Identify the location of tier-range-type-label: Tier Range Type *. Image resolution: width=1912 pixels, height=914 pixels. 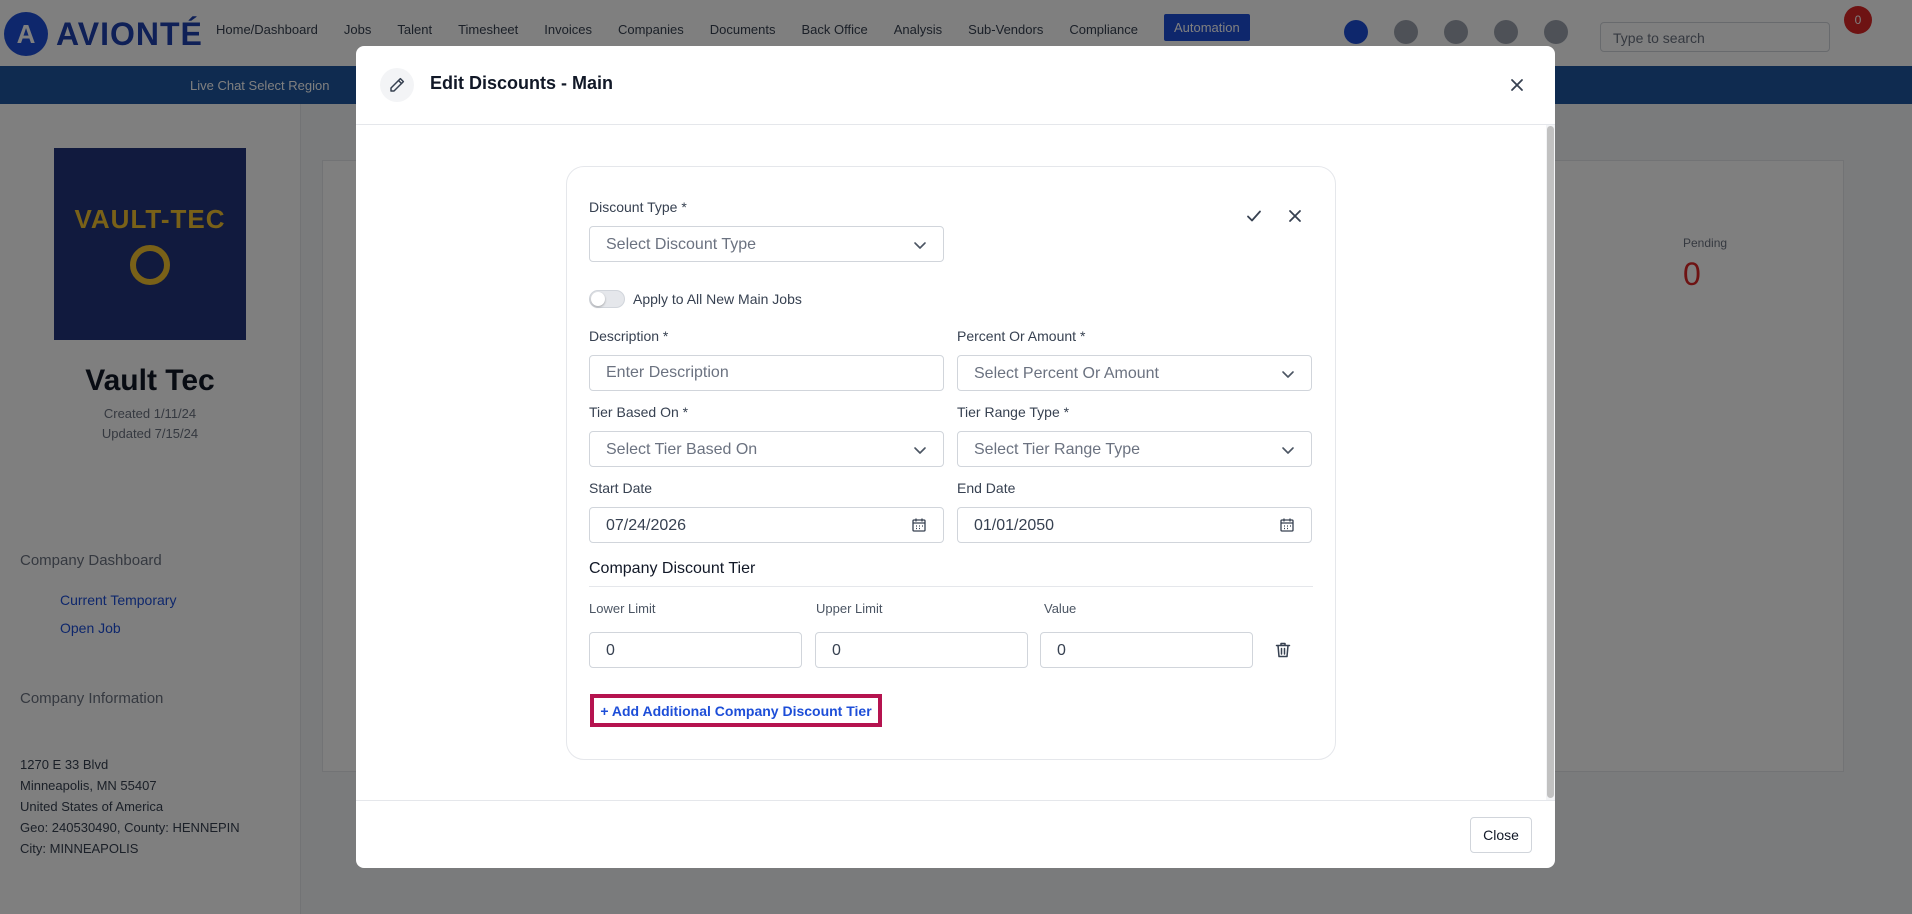
(1013, 412).